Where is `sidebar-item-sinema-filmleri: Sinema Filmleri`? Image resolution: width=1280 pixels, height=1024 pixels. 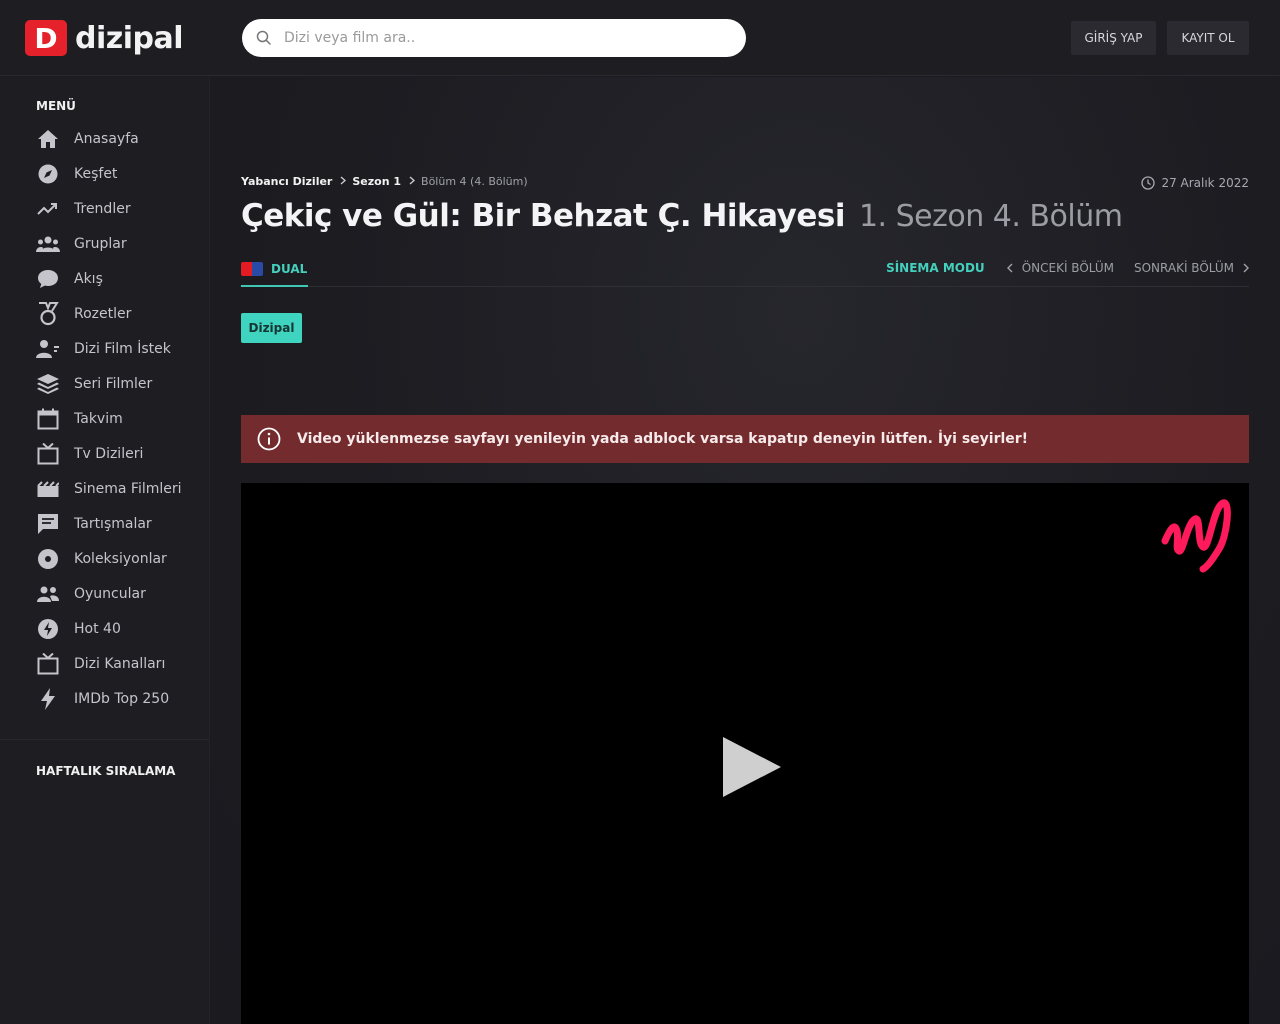 sidebar-item-sinema-filmleri: Sinema Filmleri is located at coordinates (121, 488).